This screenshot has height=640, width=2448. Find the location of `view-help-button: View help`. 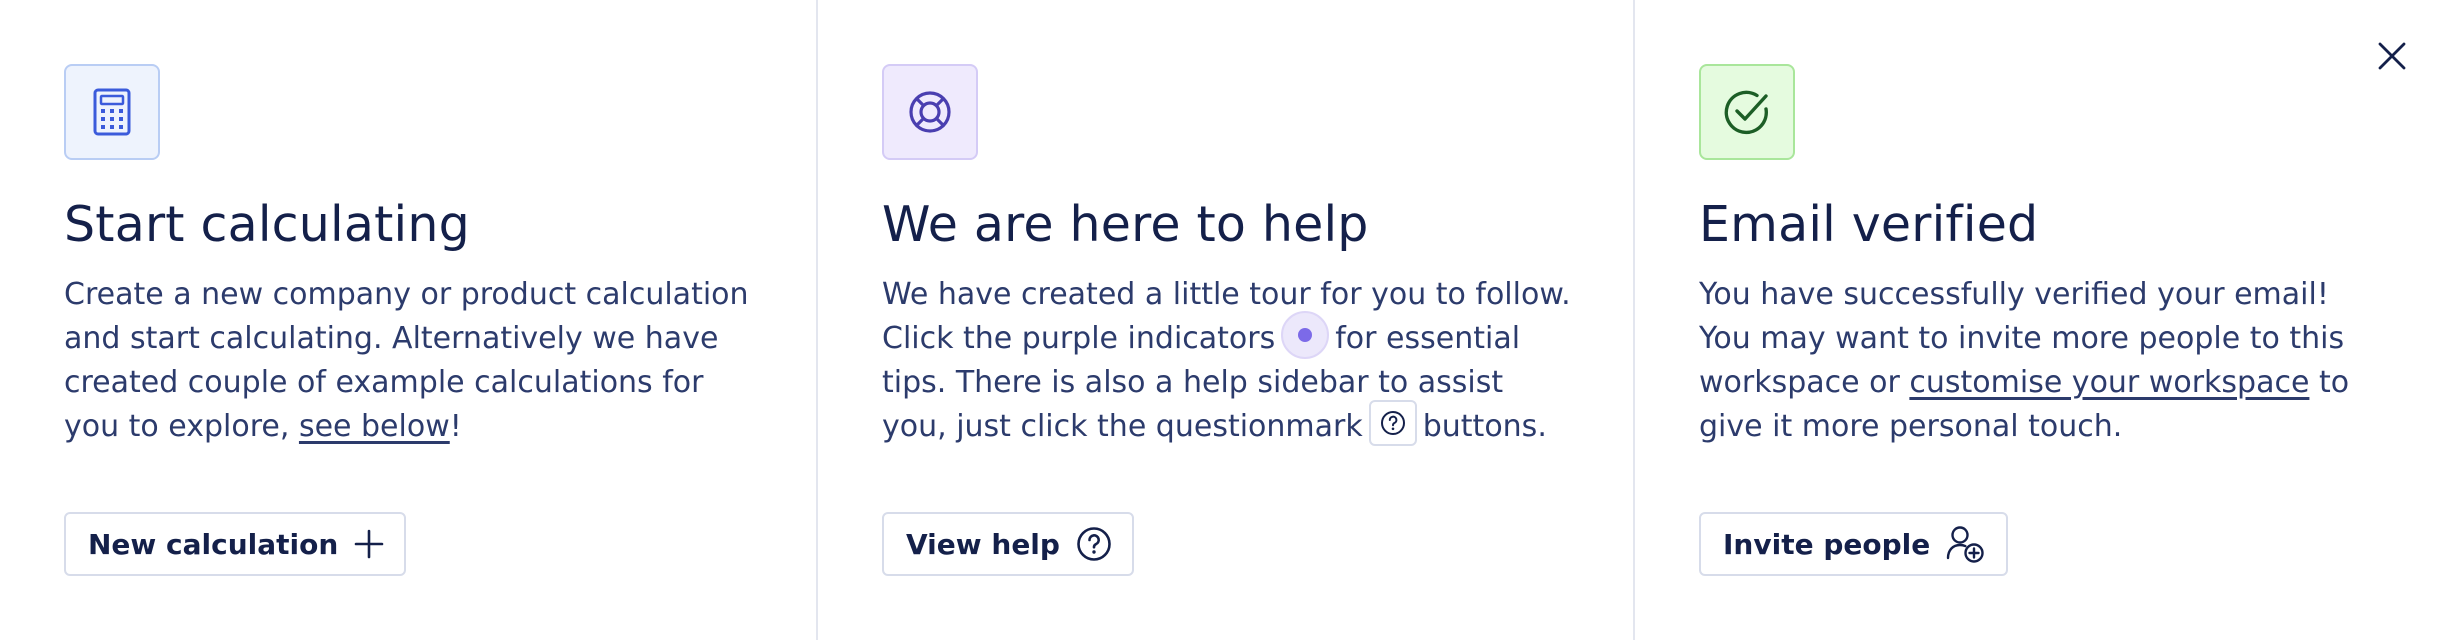

view-help-button: View help is located at coordinates (1008, 544).